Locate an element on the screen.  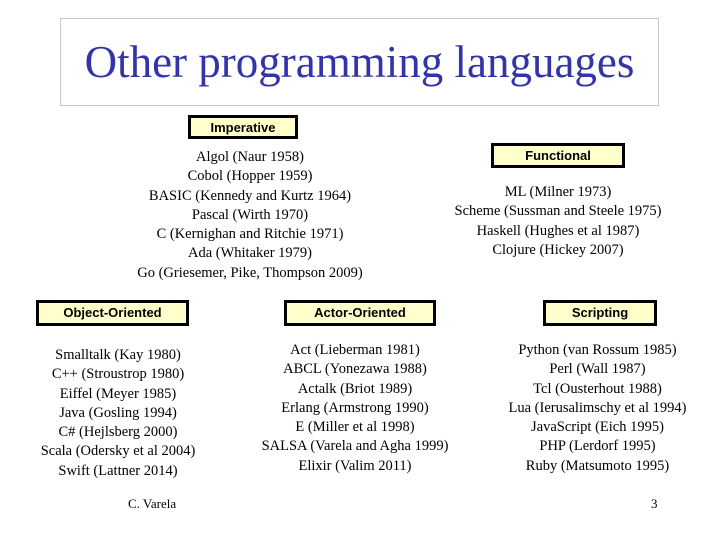
list-item: PHP (Lerdorf 1995) is located at coordinates (597, 446).